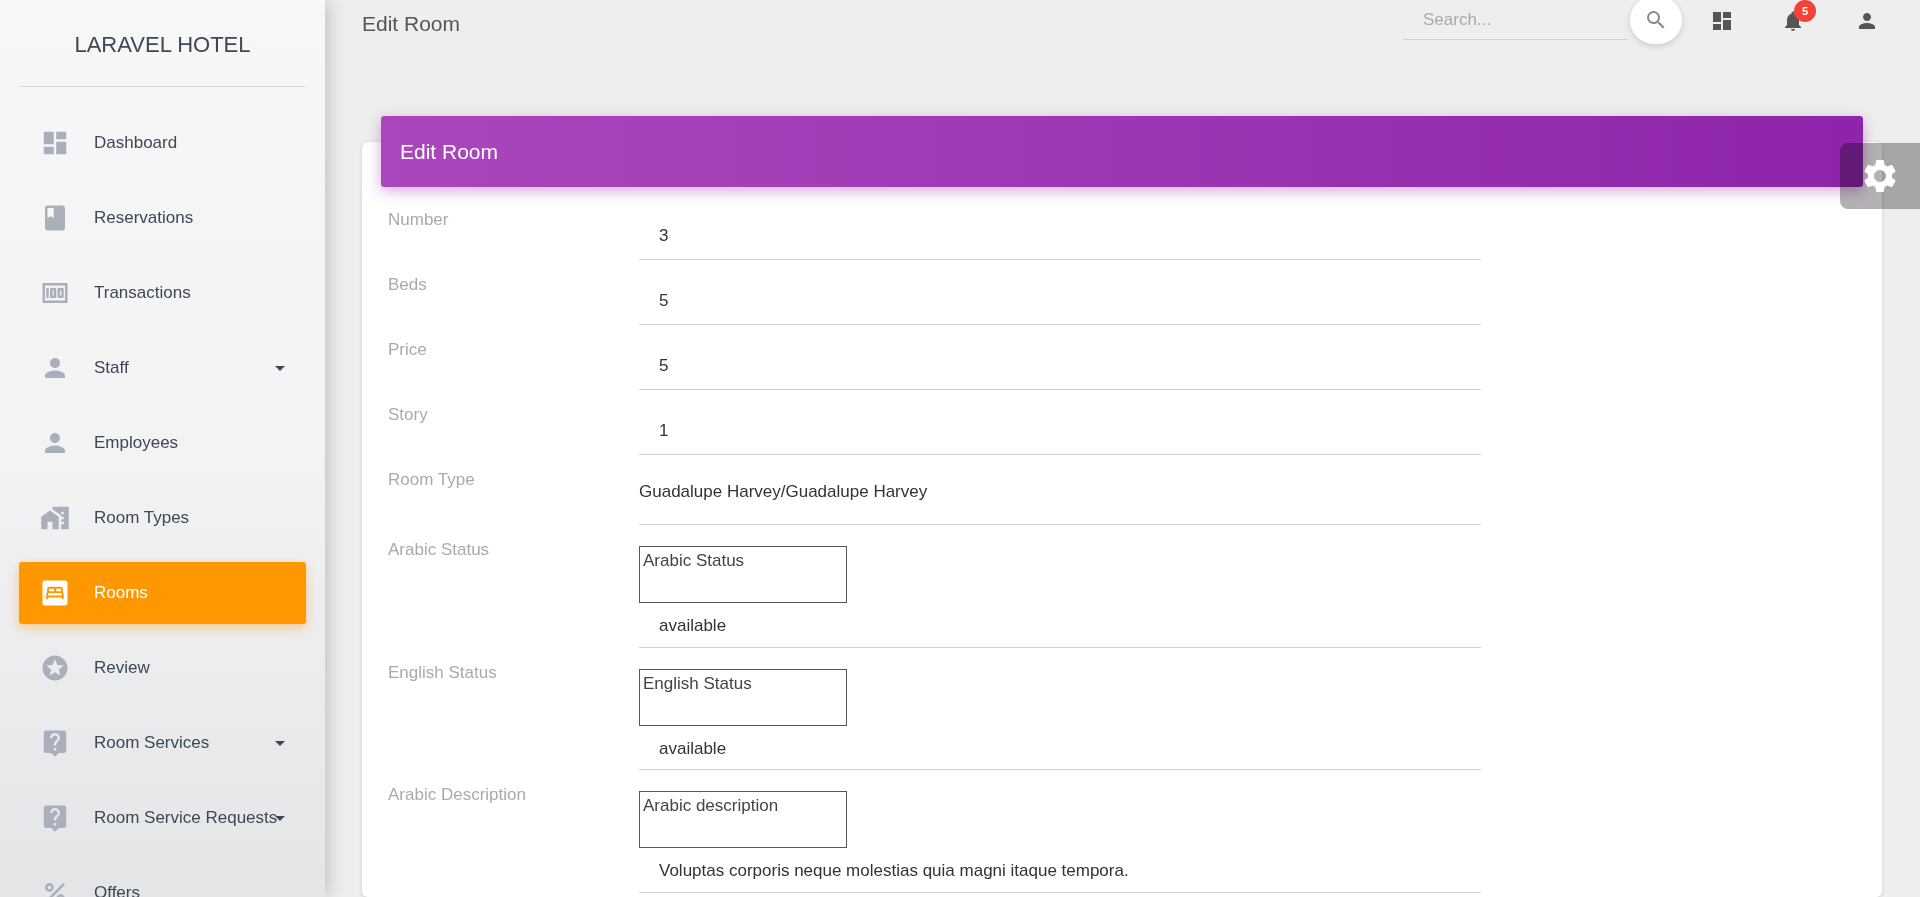 The width and height of the screenshot is (1920, 897). I want to click on search-button, so click(1656, 22).